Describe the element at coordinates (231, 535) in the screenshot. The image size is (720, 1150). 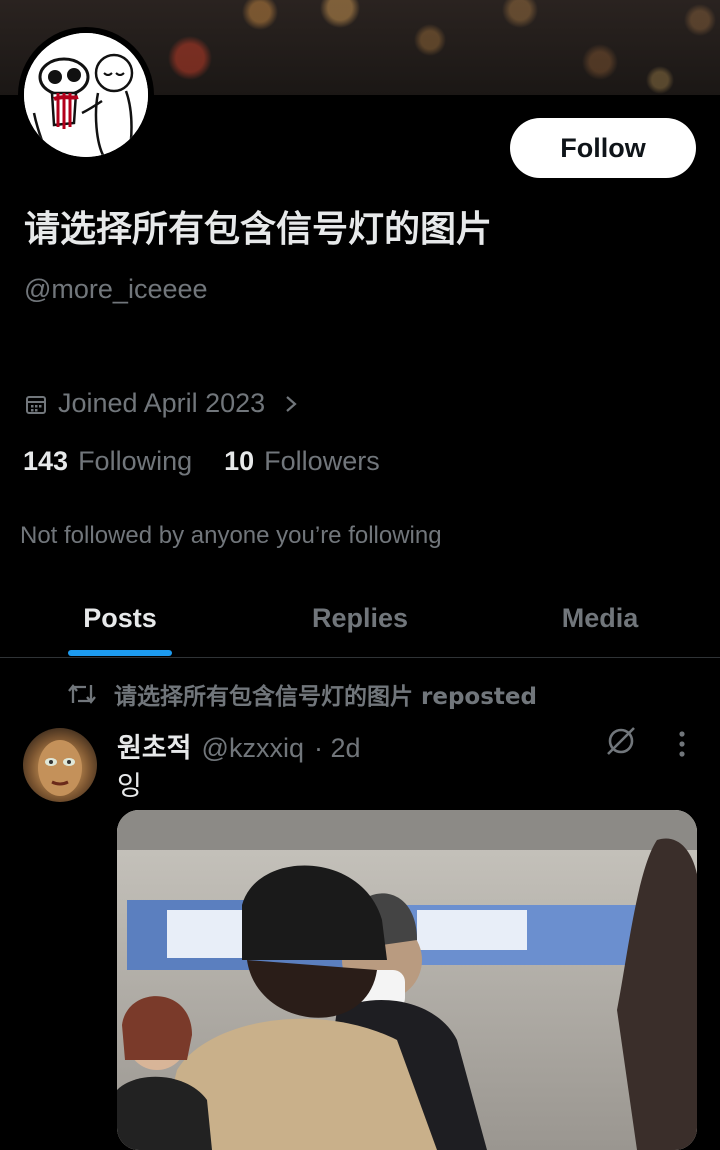
I see `not-followed-note: Not followed by anyone you’re following` at that location.